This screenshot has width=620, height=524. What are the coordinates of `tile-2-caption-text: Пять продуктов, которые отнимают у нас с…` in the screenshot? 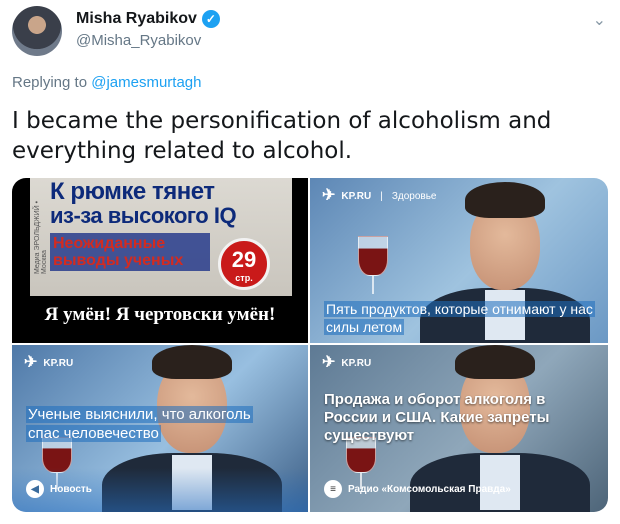 It's located at (459, 318).